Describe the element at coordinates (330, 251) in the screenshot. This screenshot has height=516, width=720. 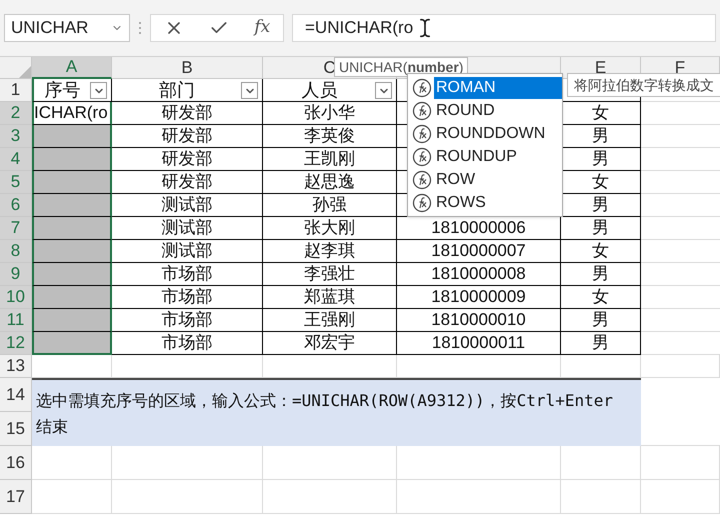
I see `table-cell: 赵李琪` at that location.